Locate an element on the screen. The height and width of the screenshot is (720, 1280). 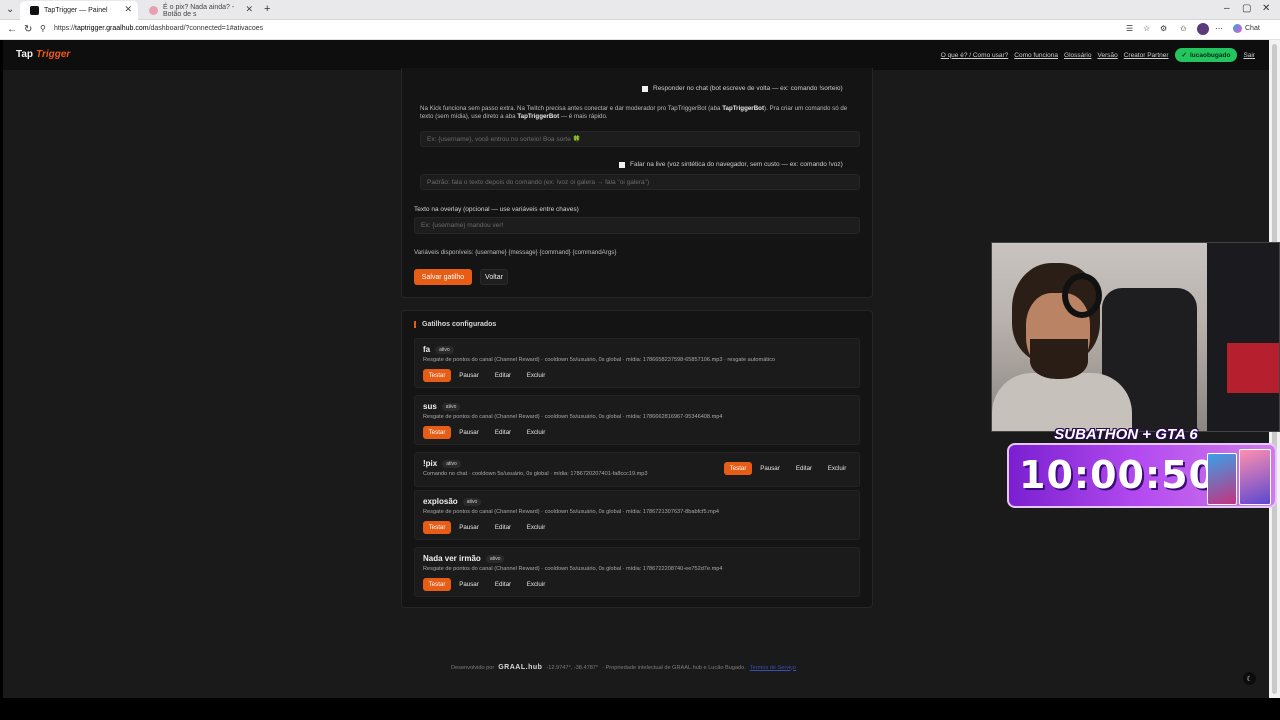
nav-how-it-works: Como funciona is located at coordinates (1036, 55).